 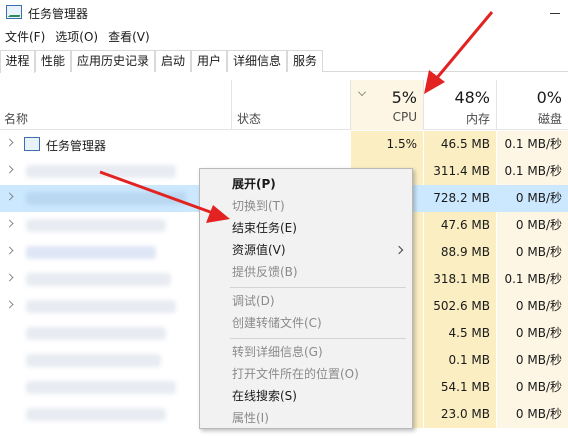 I want to click on cpu-percent: 5%, so click(x=404, y=97).